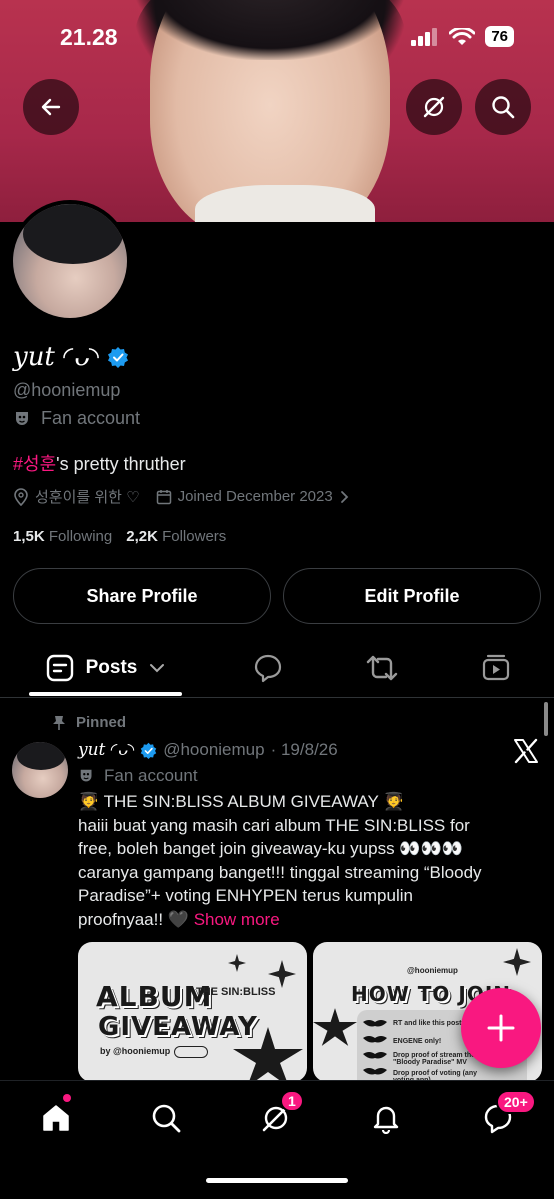  What do you see at coordinates (292, 1101) in the screenshot?
I see `grok-badge: 1` at bounding box center [292, 1101].